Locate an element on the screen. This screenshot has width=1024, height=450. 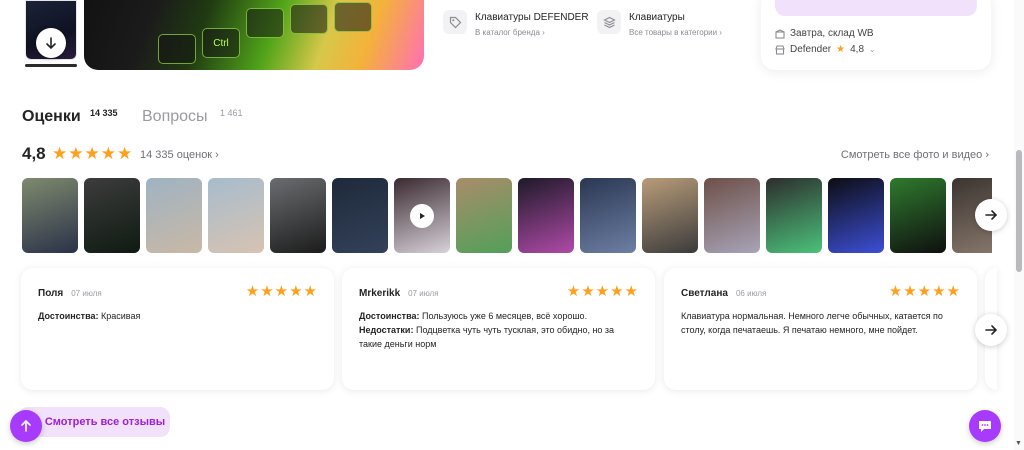
reviews-next-button is located at coordinates (991, 330).